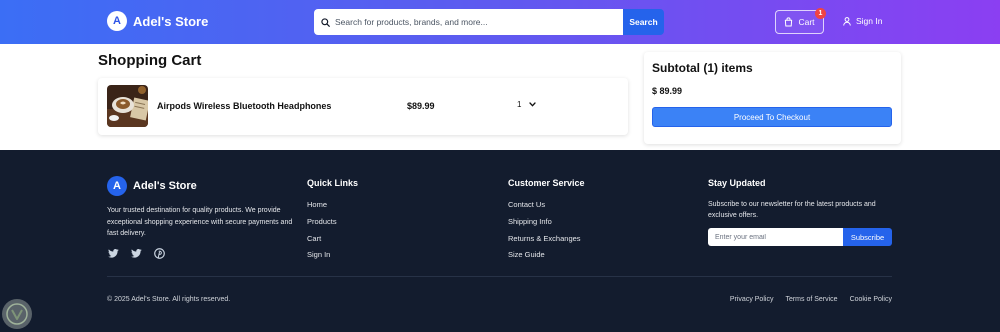 Image resolution: width=1000 pixels, height=332 pixels. Describe the element at coordinates (847, 21) in the screenshot. I see `user-icon` at that location.